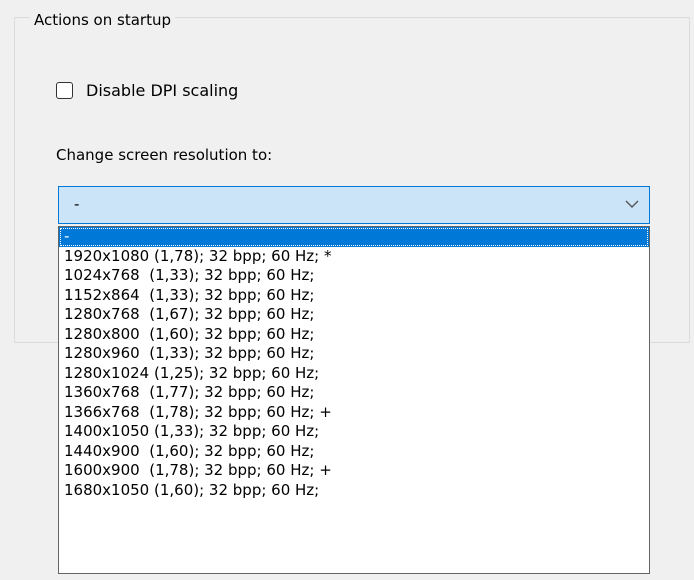 The image size is (694, 580). I want to click on resolution-option: 1280x960 (1,33); 32 bpp; 60 Hz;, so click(354, 354).